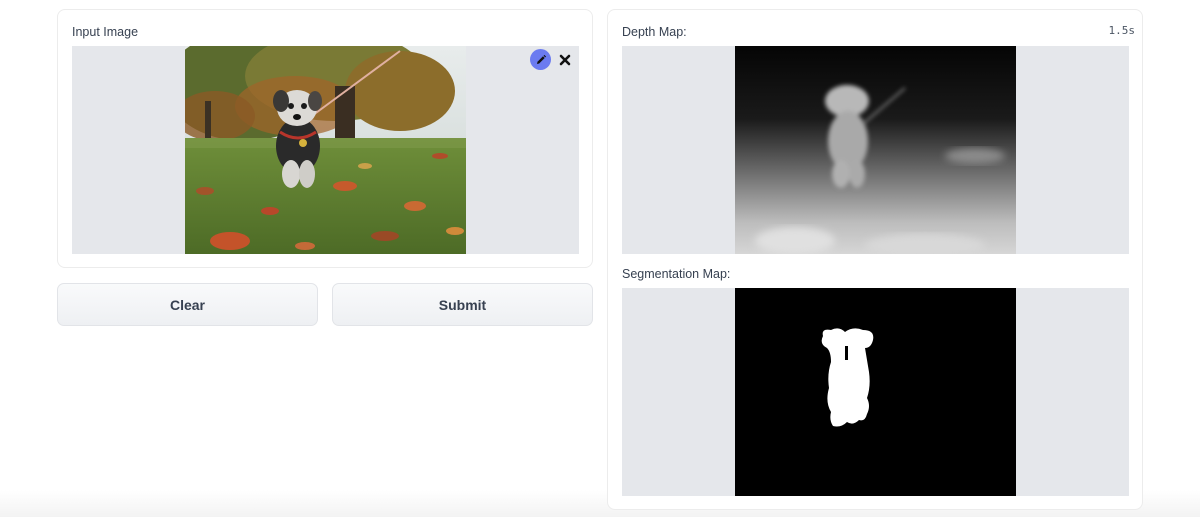 This screenshot has height=517, width=1200. Describe the element at coordinates (462, 304) in the screenshot. I see `submit-button: Submit` at that location.